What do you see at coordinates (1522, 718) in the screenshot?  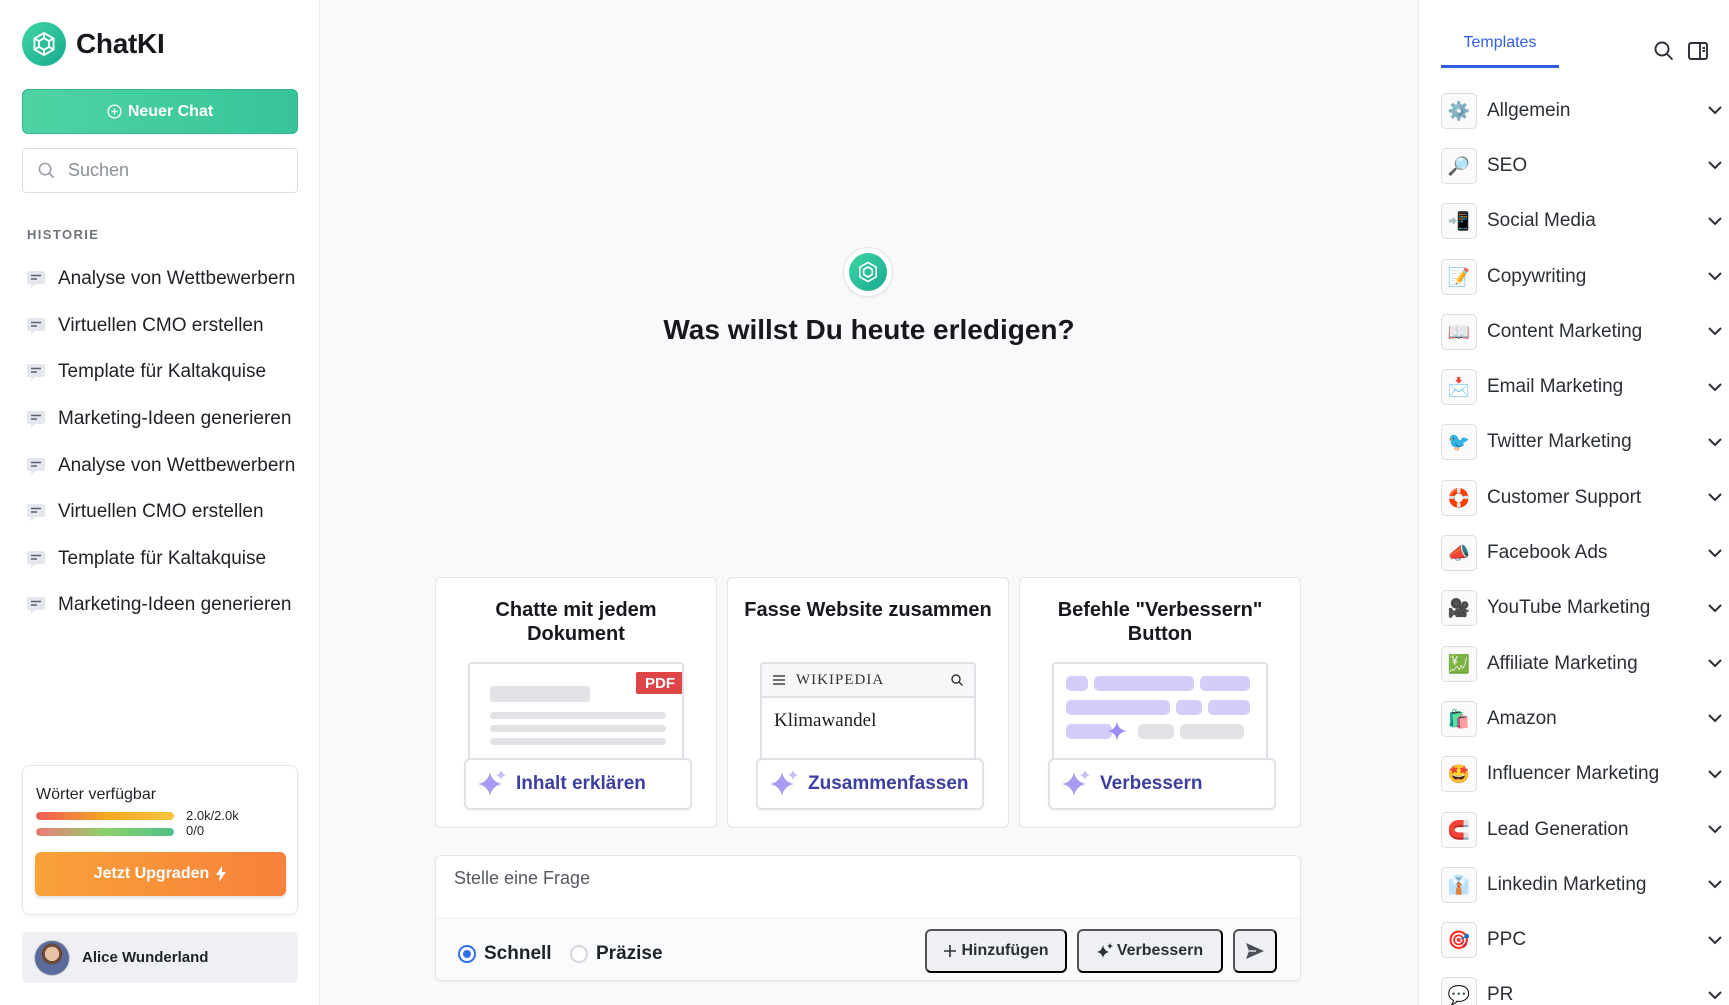 I see `template-label: Amazon` at bounding box center [1522, 718].